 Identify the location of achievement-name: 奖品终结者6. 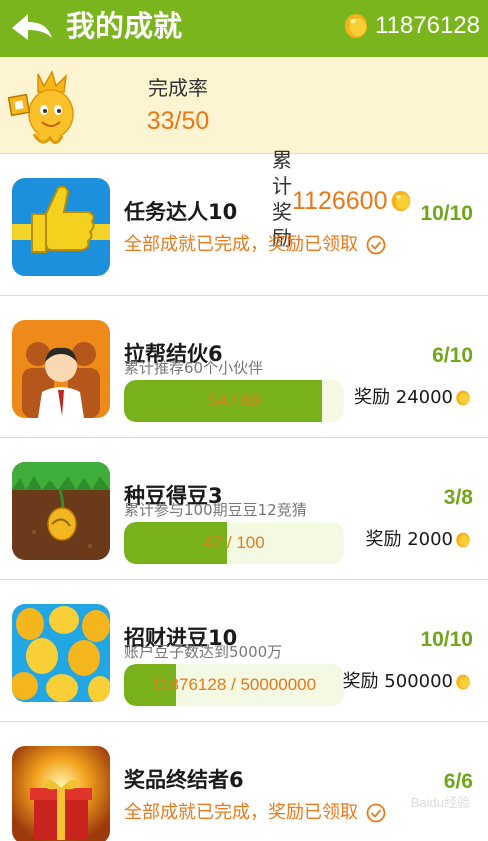
(184, 780).